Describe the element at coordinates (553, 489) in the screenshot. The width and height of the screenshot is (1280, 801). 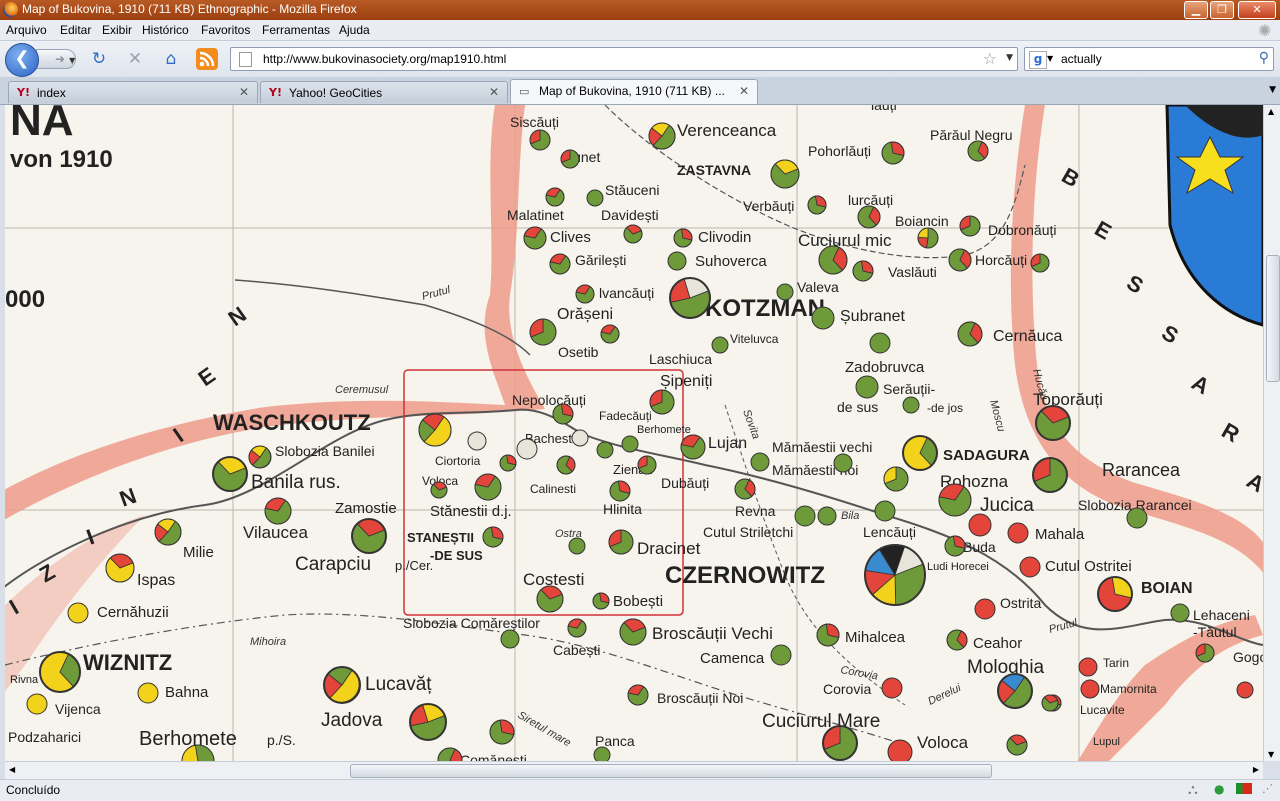
I see `place-label-calinesti: Calinesti` at that location.